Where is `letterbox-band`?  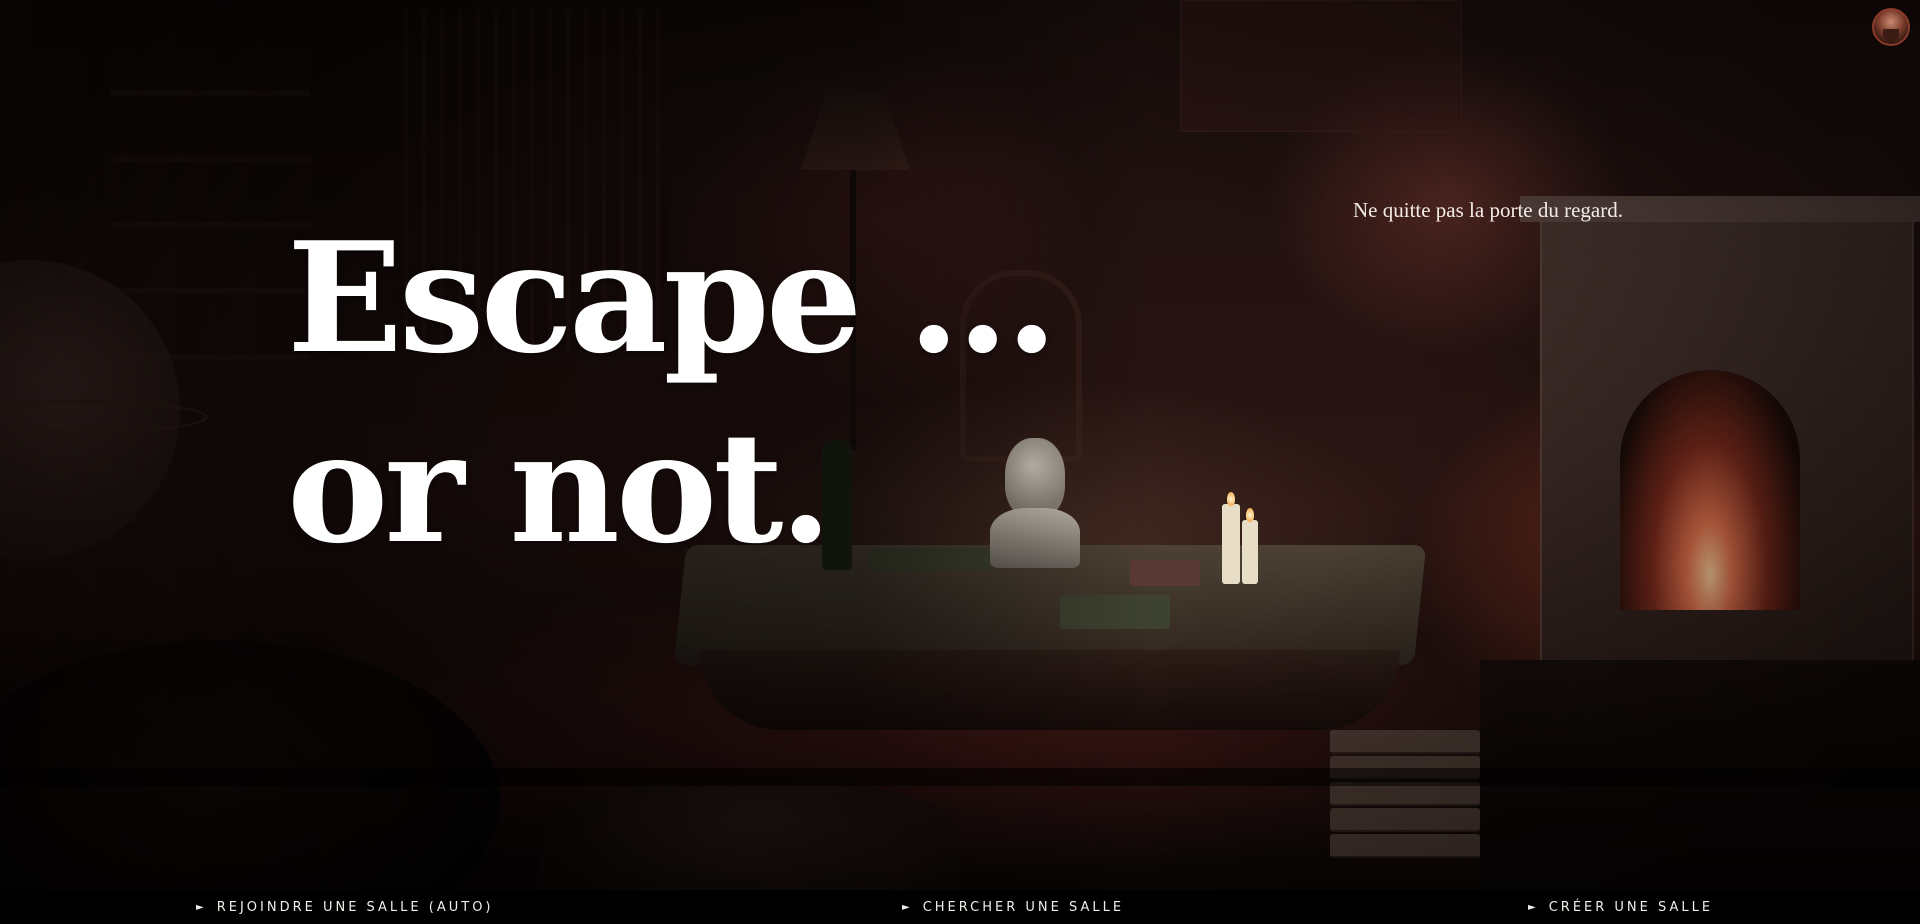
letterbox-band is located at coordinates (960, 777).